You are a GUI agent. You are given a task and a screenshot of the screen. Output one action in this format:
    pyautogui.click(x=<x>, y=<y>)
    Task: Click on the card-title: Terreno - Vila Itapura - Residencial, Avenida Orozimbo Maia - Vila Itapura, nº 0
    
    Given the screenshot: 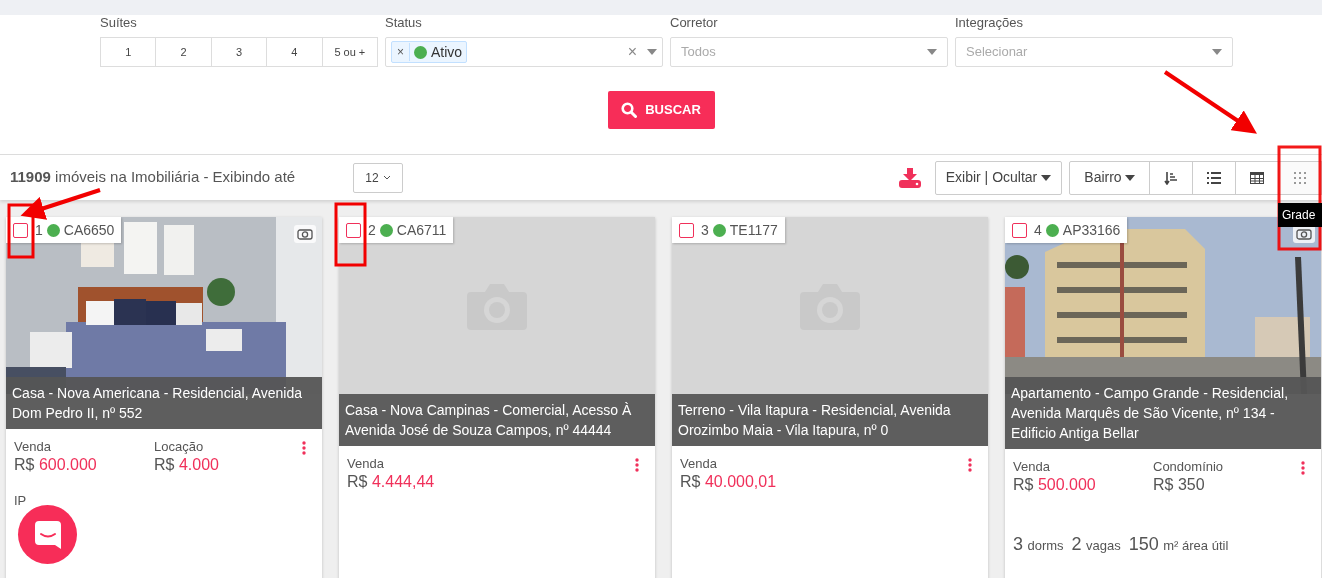 What is the action you would take?
    pyautogui.click(x=830, y=420)
    